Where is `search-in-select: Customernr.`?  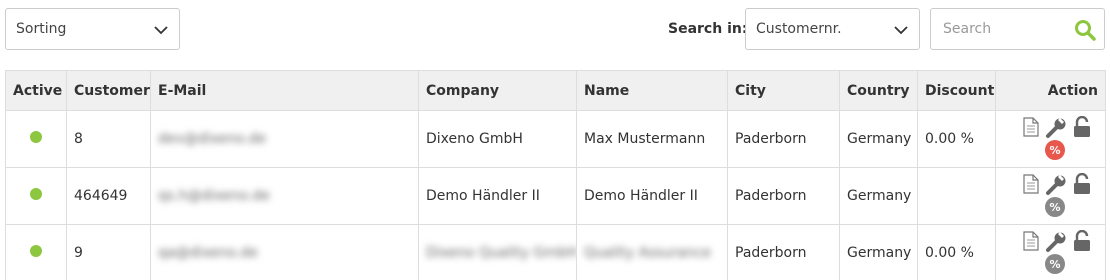
search-in-select: Customernr. is located at coordinates (832, 29).